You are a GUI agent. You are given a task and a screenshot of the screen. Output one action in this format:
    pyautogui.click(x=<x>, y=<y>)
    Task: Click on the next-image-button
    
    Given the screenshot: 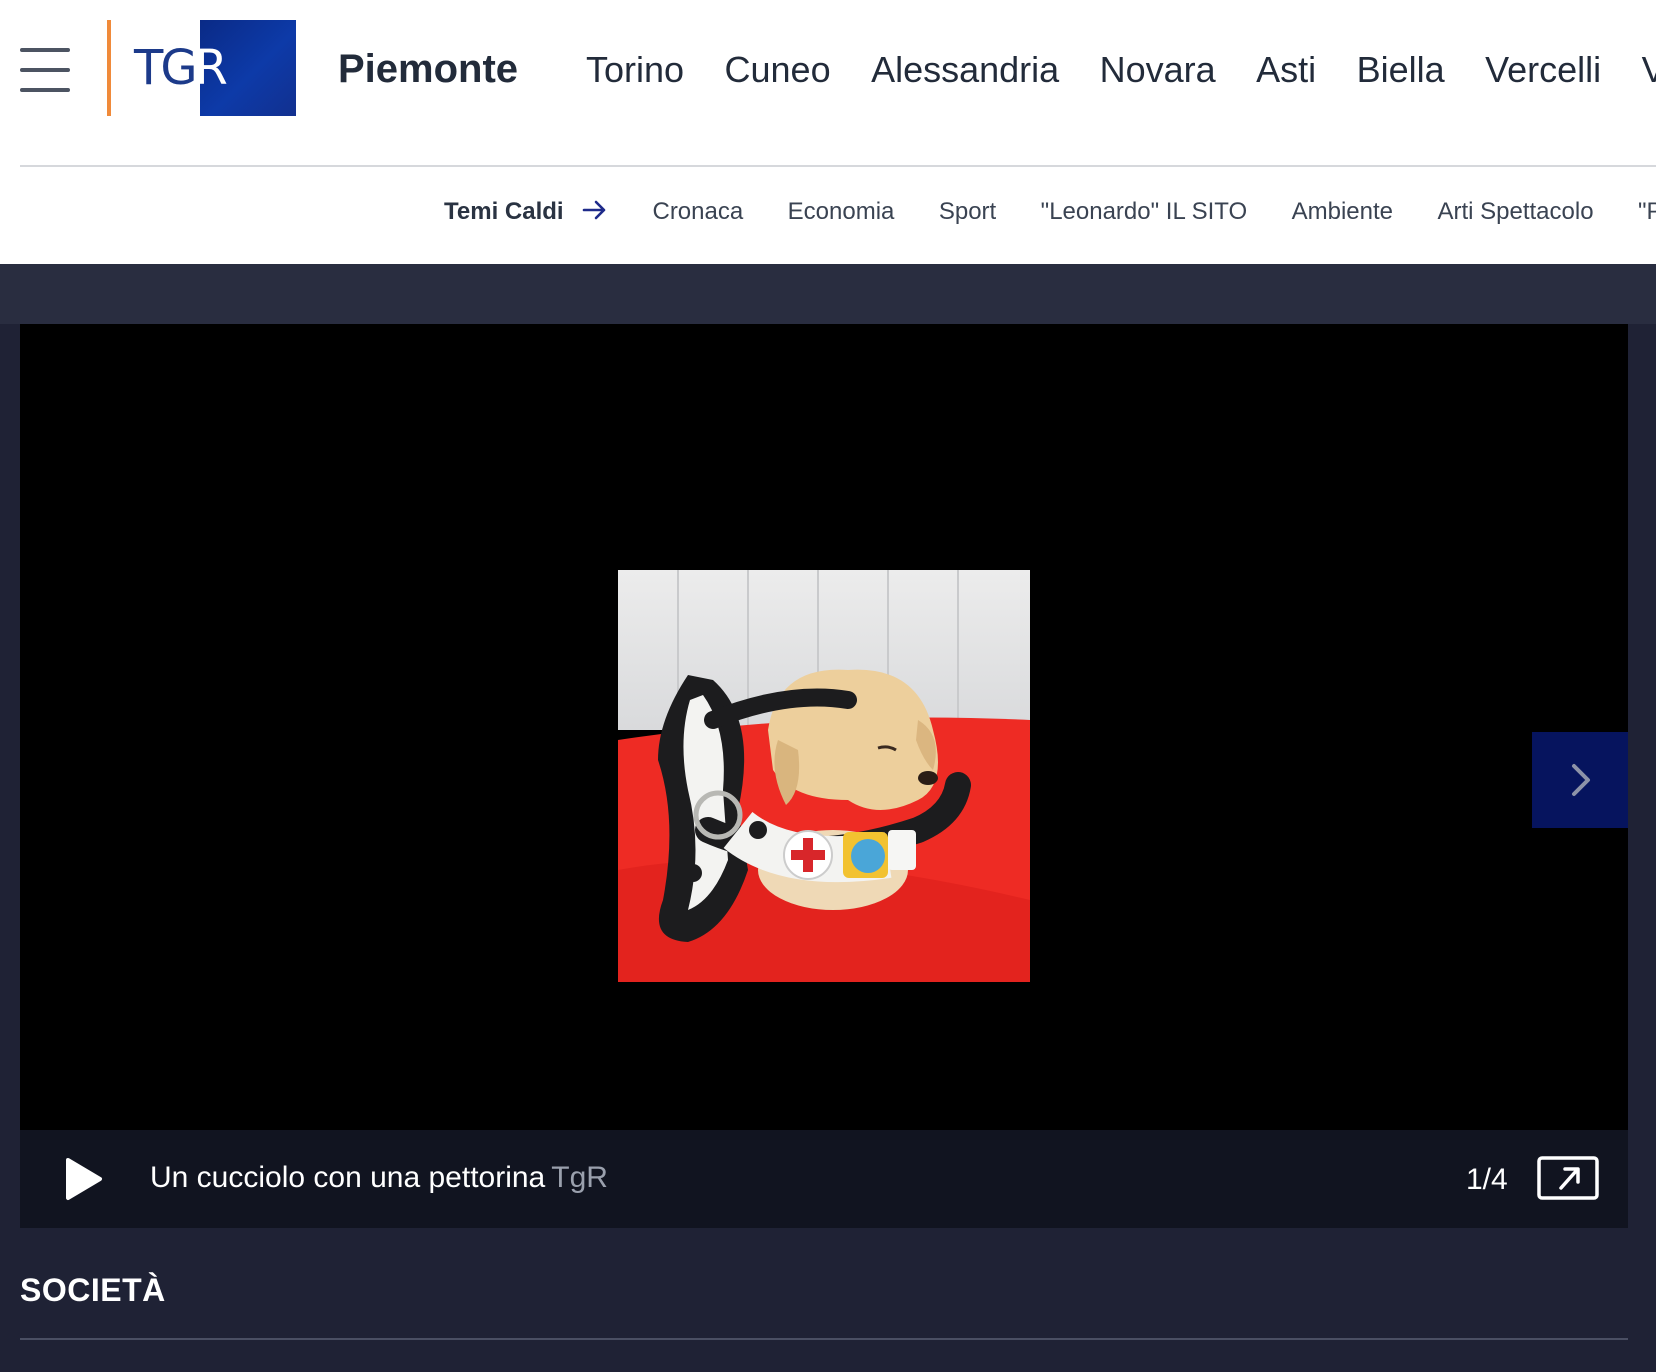 What is the action you would take?
    pyautogui.click(x=1580, y=780)
    